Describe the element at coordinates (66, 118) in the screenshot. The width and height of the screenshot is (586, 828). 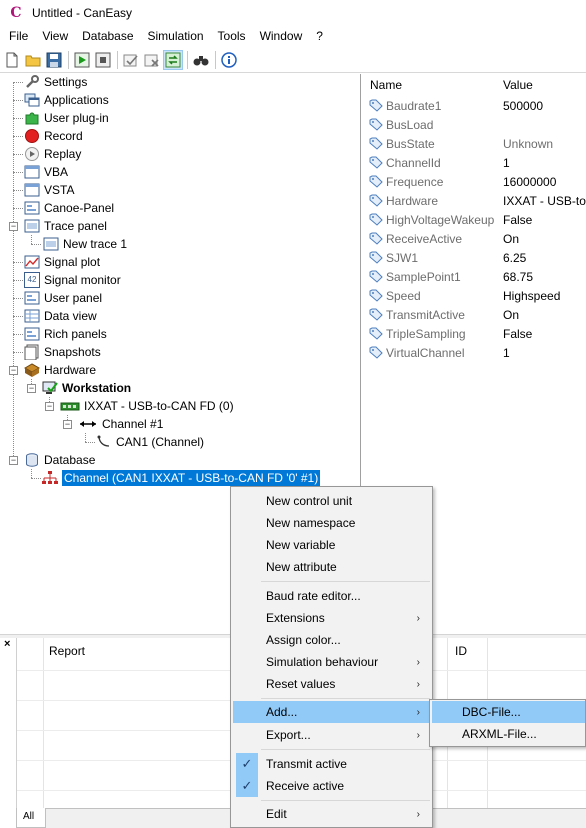
I see `tree-item-user-plug-in: User plug-in` at that location.